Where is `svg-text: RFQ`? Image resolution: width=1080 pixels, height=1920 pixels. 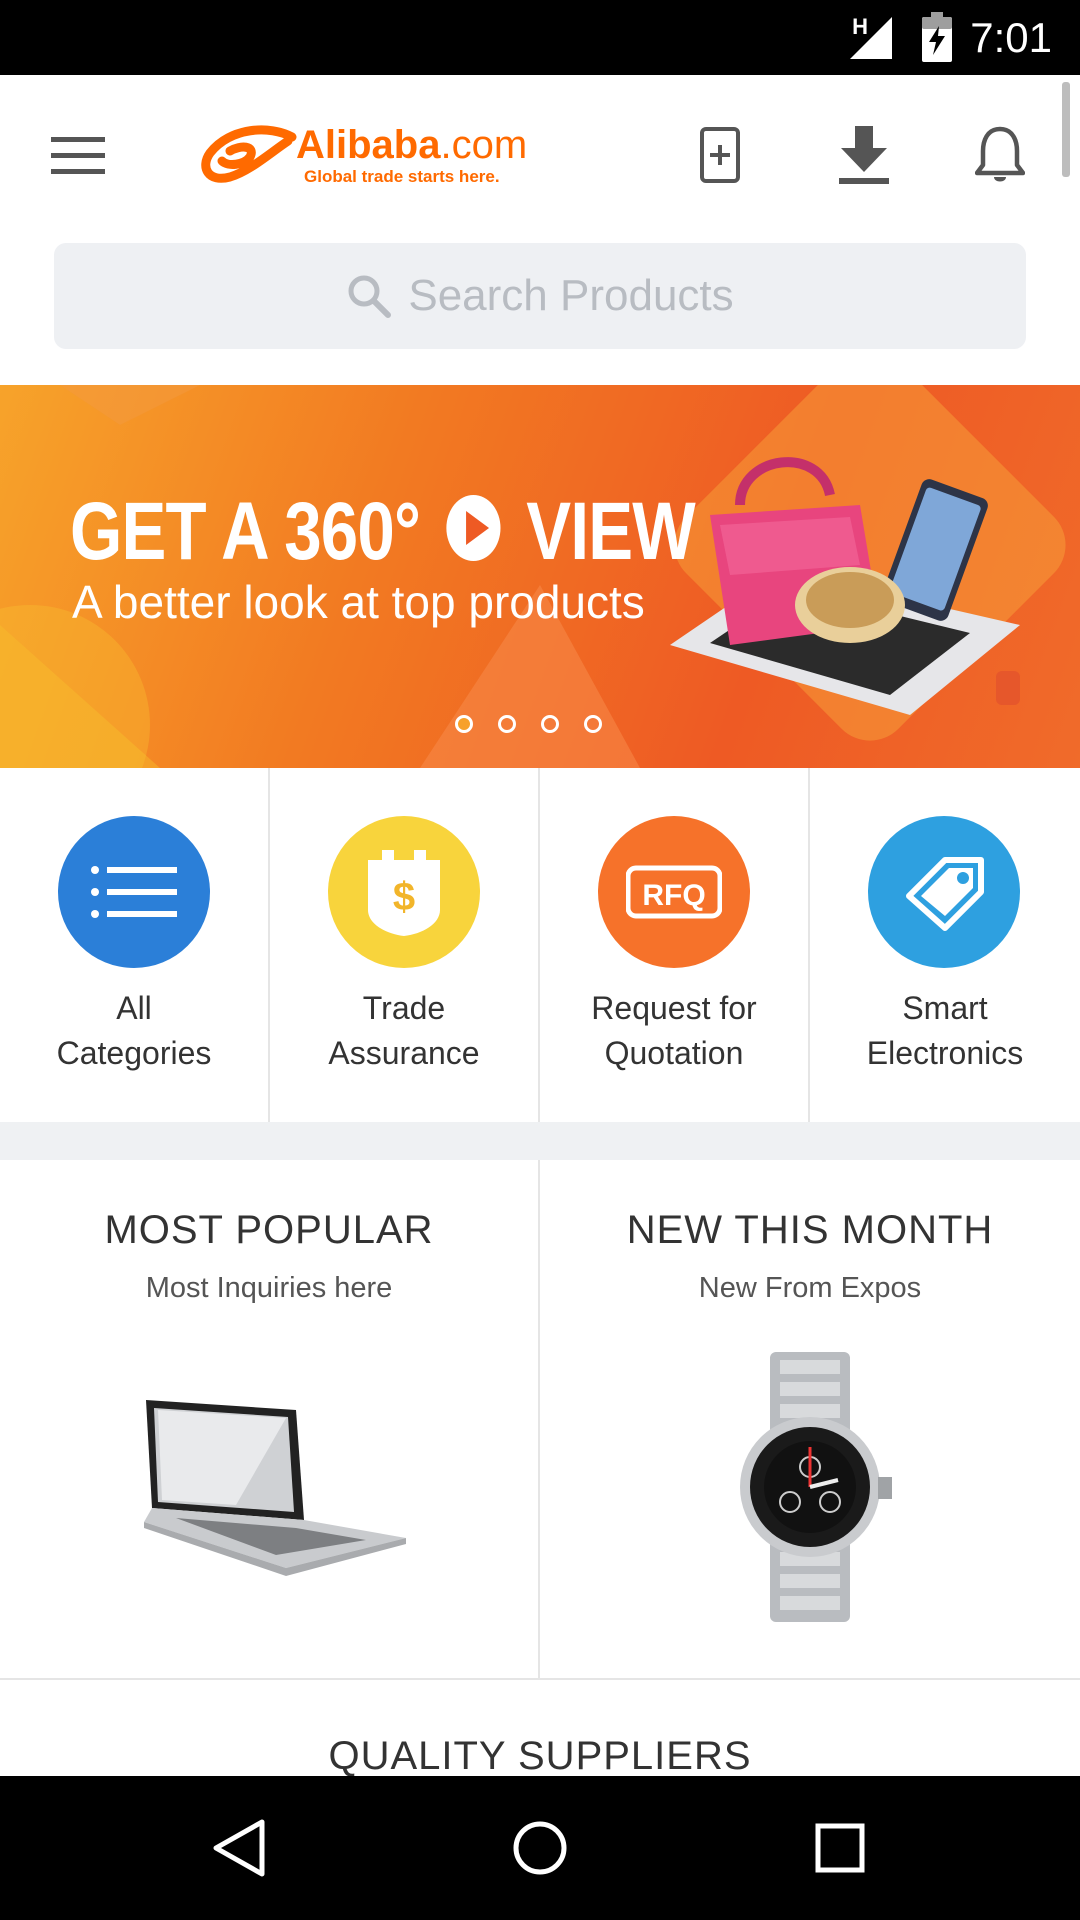
svg-text: RFQ is located at coordinates (673, 895).